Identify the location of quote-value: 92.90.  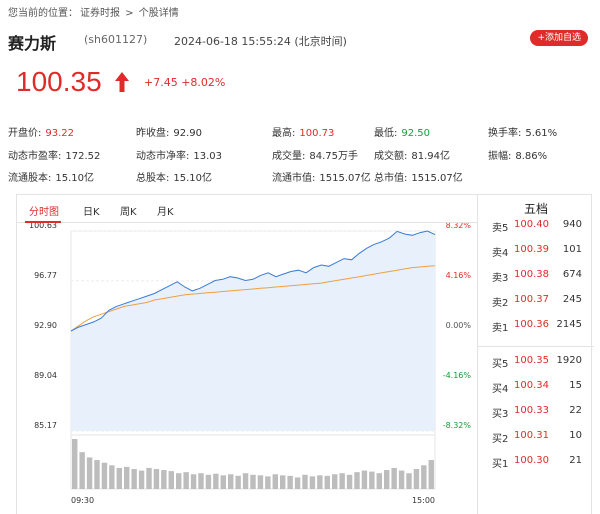
(188, 133).